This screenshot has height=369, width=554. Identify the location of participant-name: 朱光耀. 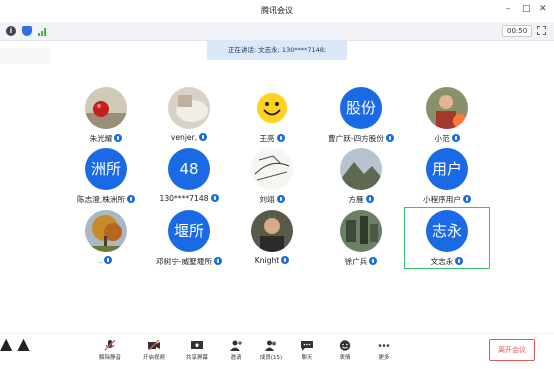
(101, 138).